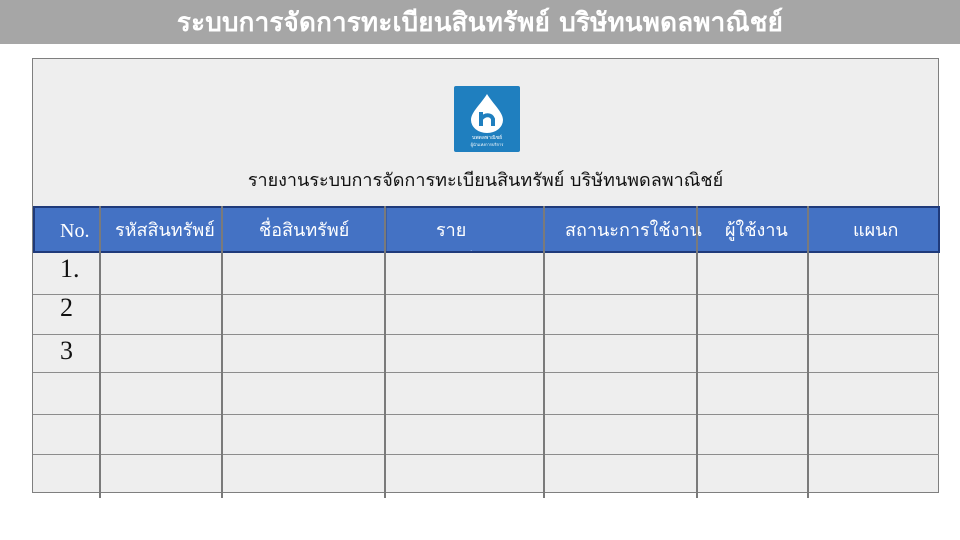  Describe the element at coordinates (66, 307) in the screenshot. I see `table-row-2-number: 2` at that location.